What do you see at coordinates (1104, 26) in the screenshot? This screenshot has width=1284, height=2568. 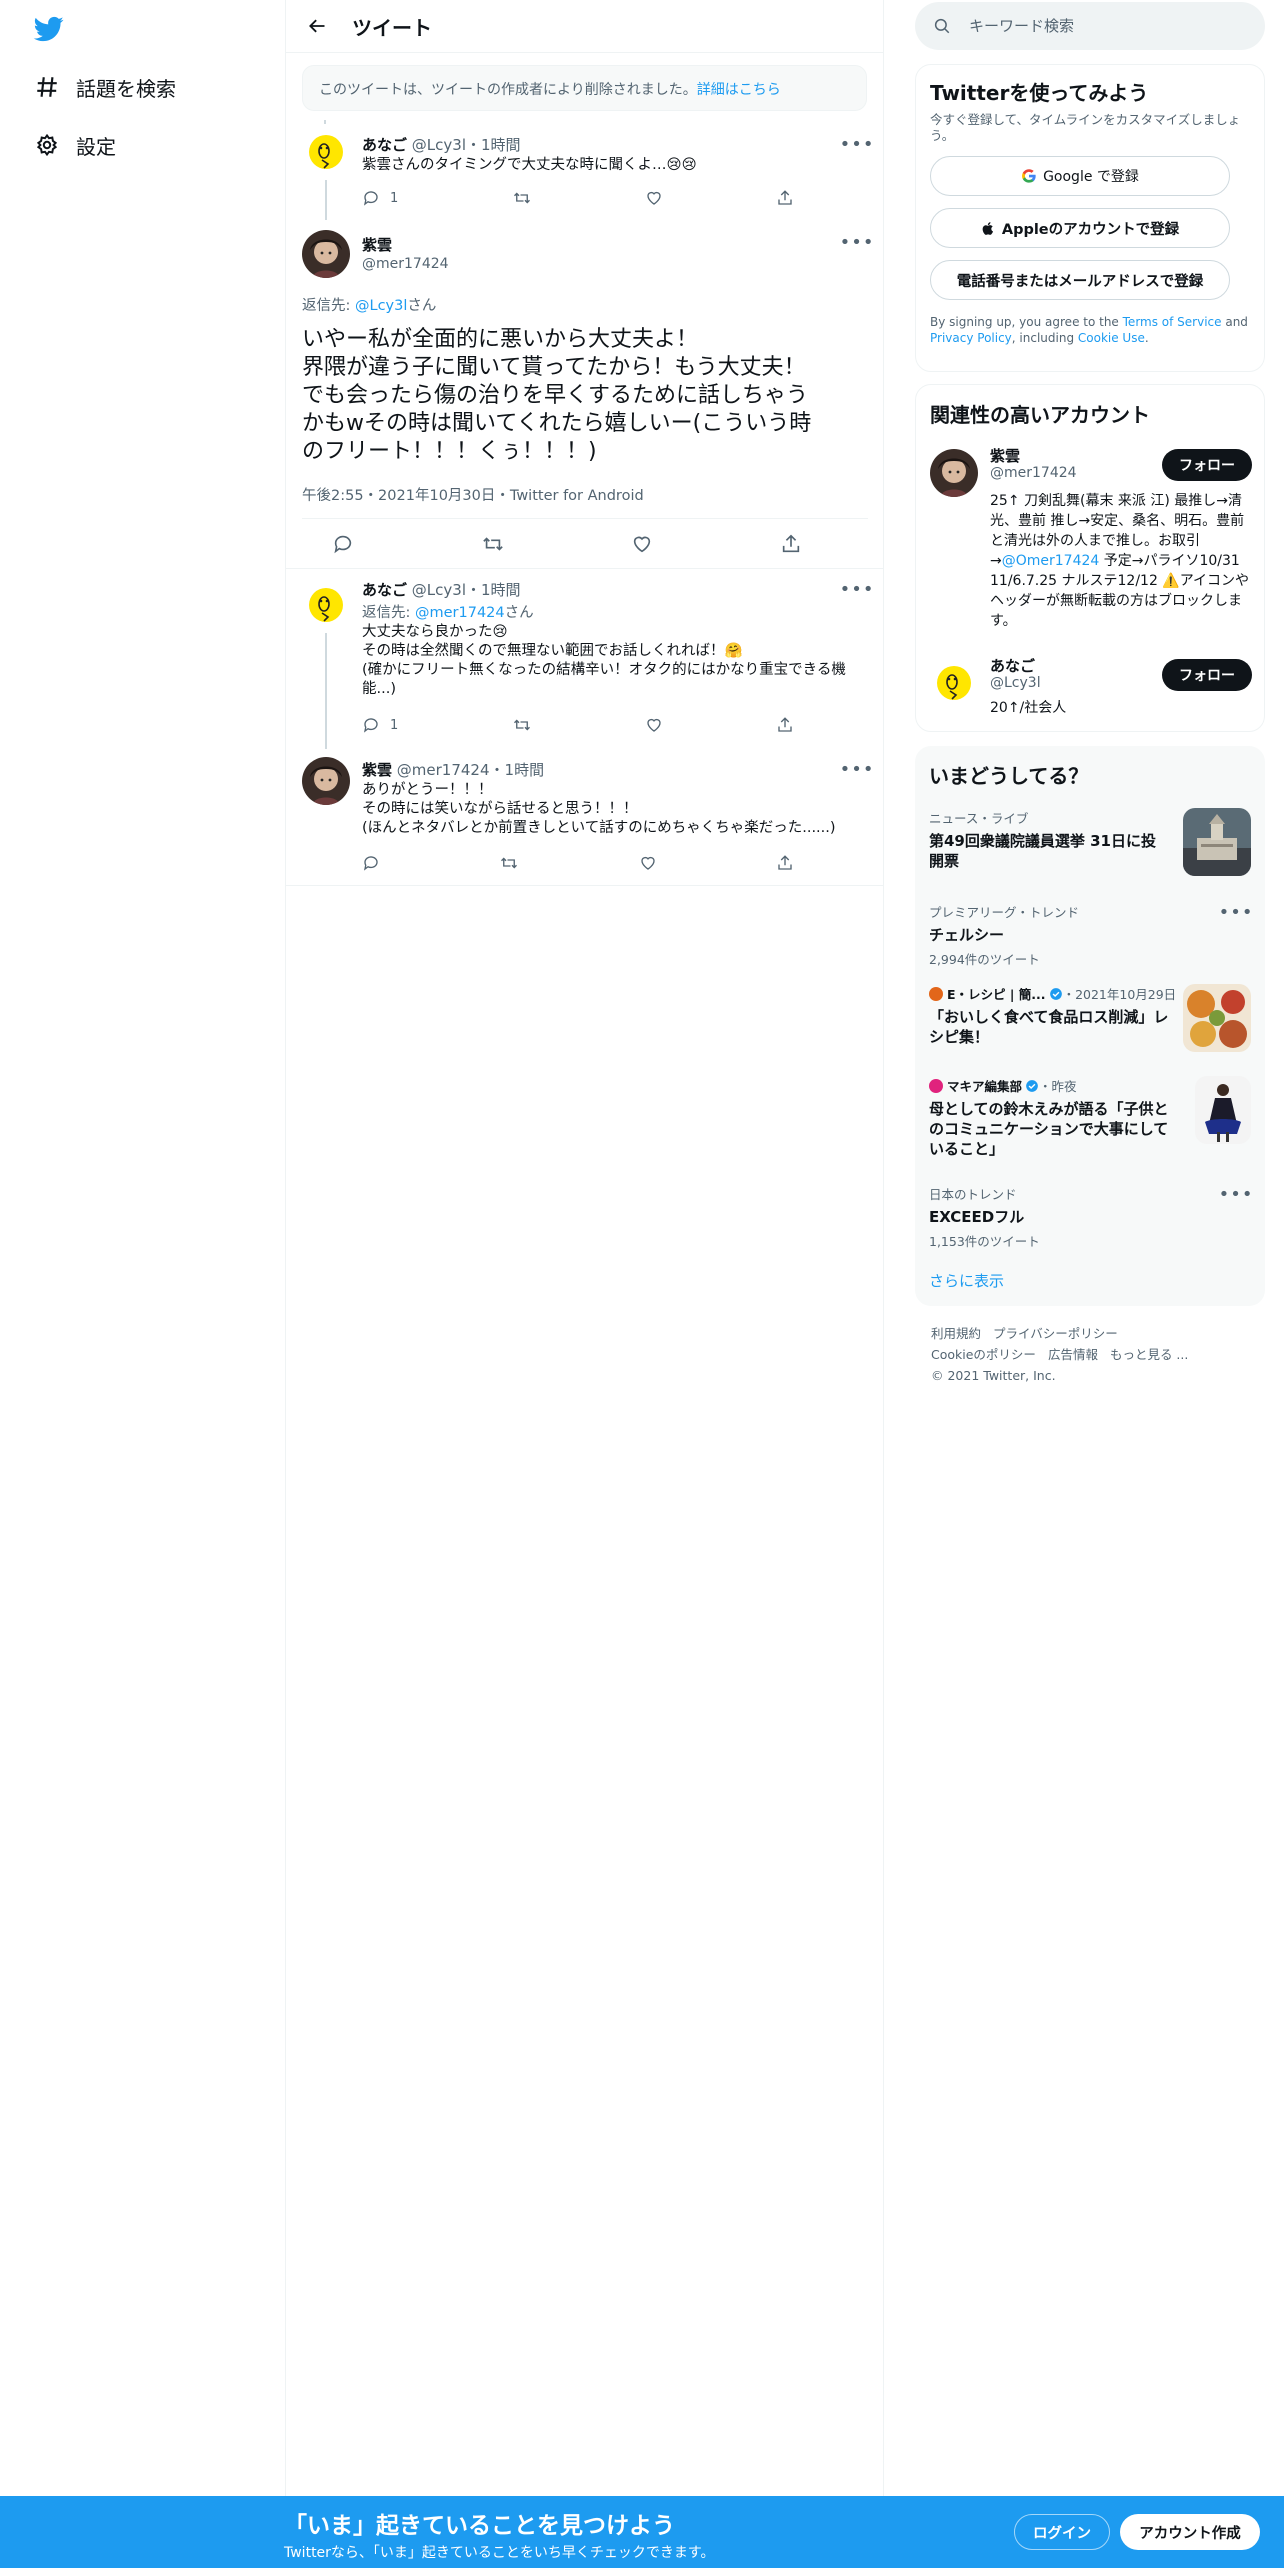 I see `search-input` at bounding box center [1104, 26].